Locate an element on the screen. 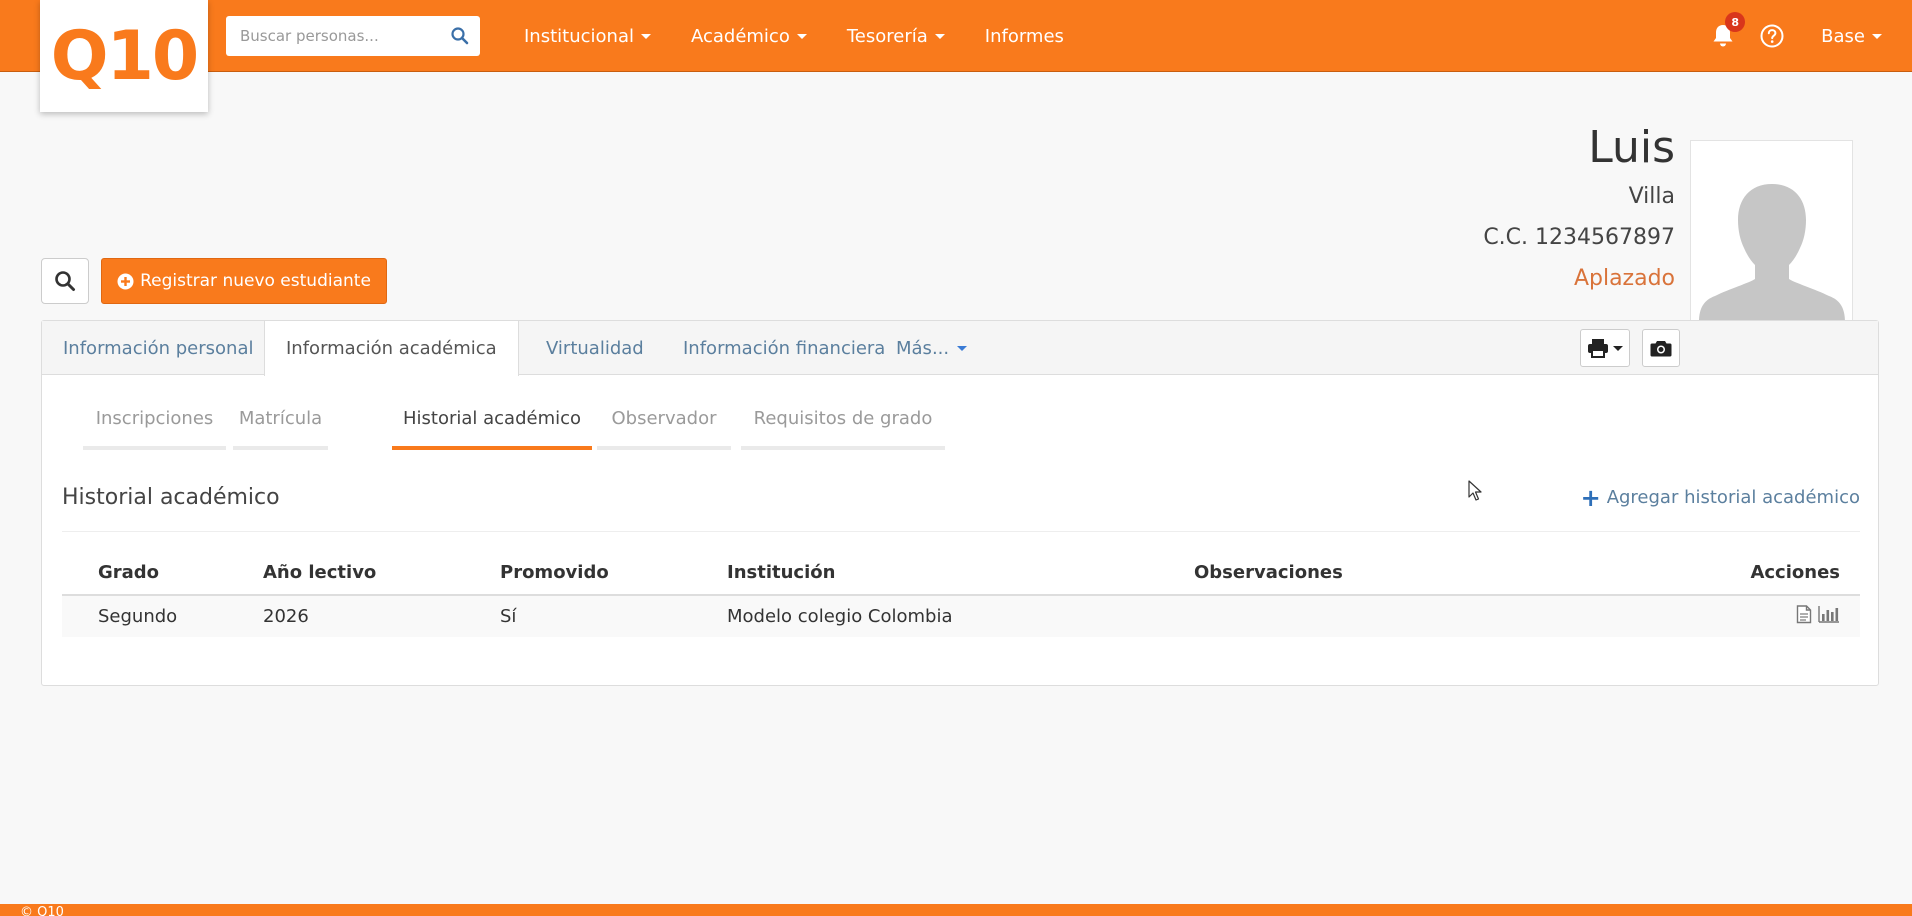 Image resolution: width=1912 pixels, height=916 pixels. tab-label: Información personal is located at coordinates (158, 348).